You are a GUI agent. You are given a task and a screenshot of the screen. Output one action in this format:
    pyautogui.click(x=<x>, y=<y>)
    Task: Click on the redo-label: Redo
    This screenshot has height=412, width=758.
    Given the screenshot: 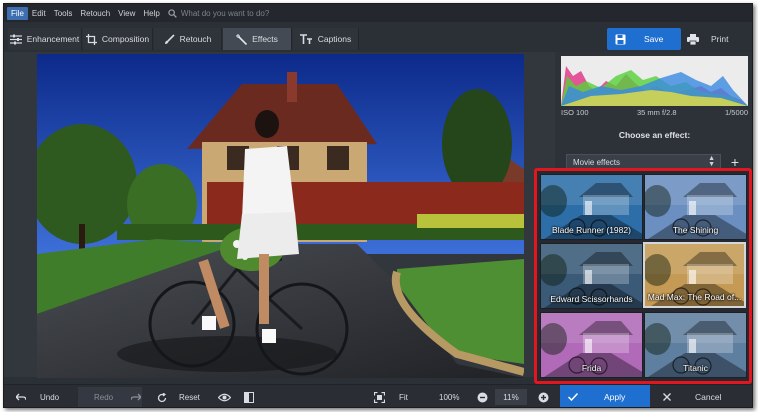 What is the action you would take?
    pyautogui.click(x=104, y=397)
    